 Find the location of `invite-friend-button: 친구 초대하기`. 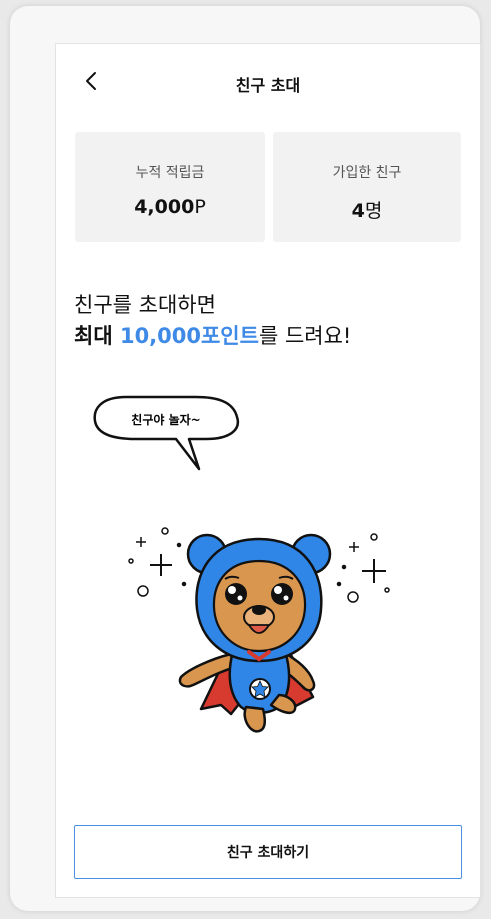

invite-friend-button: 친구 초대하기 is located at coordinates (268, 852).